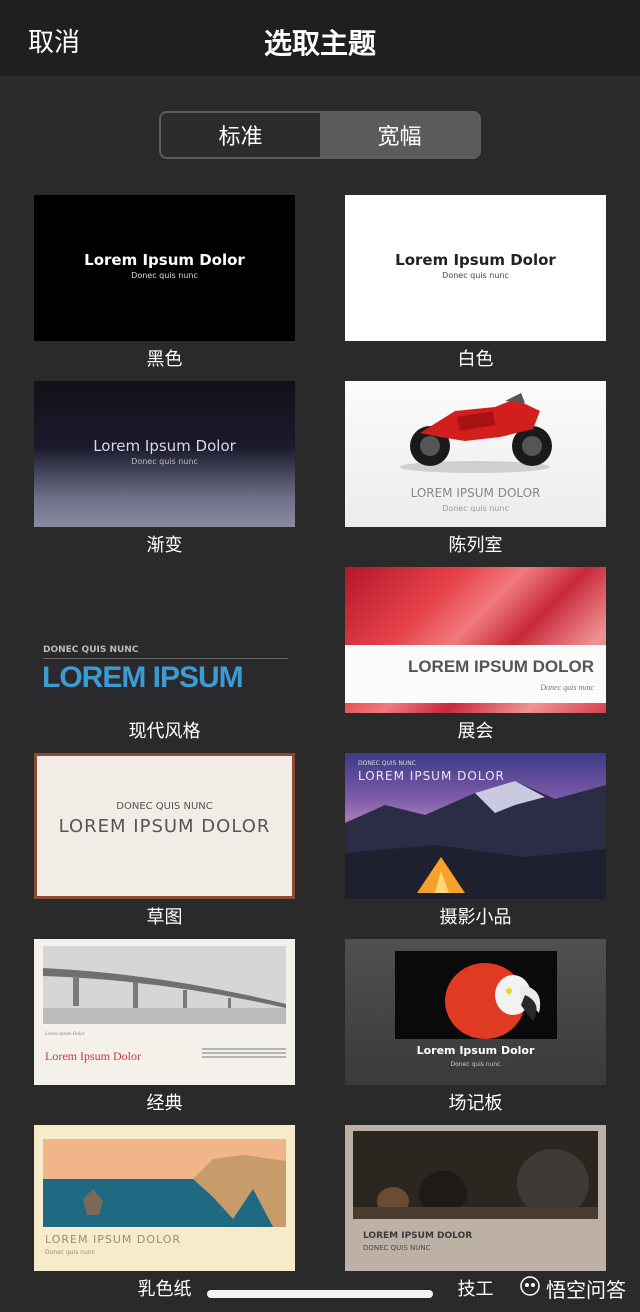  What do you see at coordinates (475, 1103) in the screenshot?
I see `theme-label-clapperboard: 场记板` at bounding box center [475, 1103].